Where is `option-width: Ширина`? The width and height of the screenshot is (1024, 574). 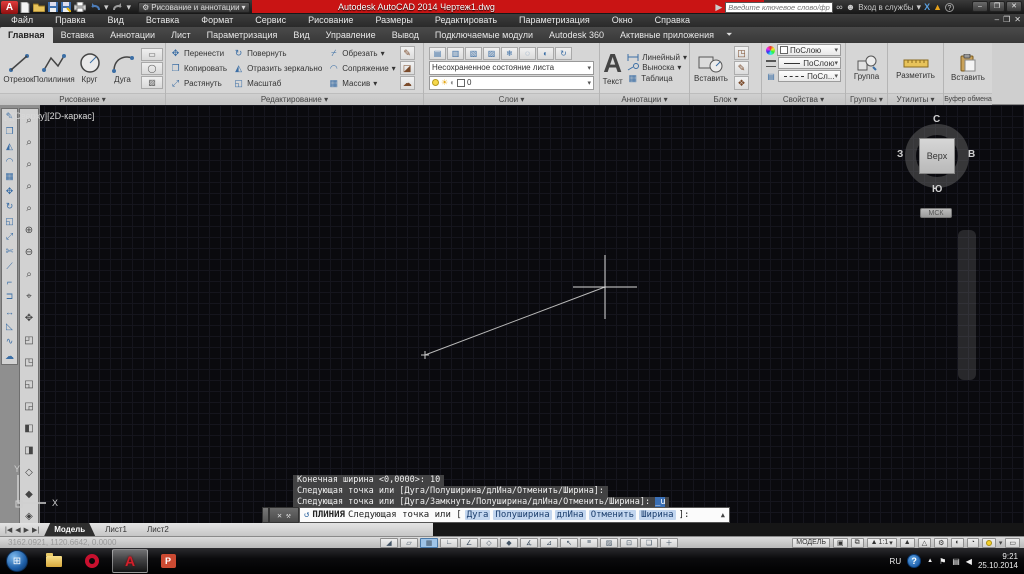 option-width: Ширина is located at coordinates (657, 515).